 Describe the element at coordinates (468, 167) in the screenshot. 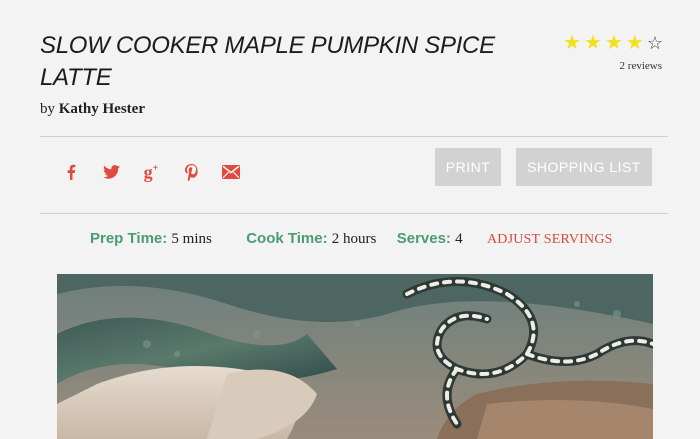

I see `print-button: PRINT` at that location.